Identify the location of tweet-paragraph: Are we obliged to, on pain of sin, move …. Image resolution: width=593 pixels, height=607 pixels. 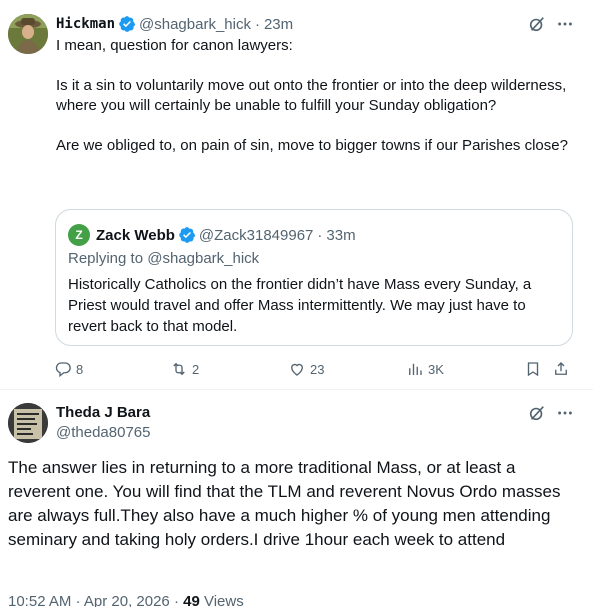
(312, 145).